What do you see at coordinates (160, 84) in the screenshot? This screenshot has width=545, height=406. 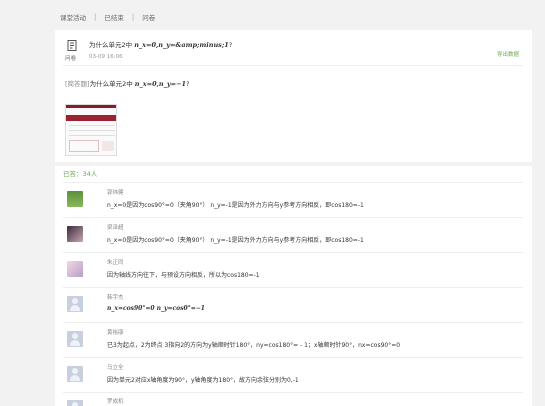 I see `question-desc-math: n_x=0,n_y=−1` at bounding box center [160, 84].